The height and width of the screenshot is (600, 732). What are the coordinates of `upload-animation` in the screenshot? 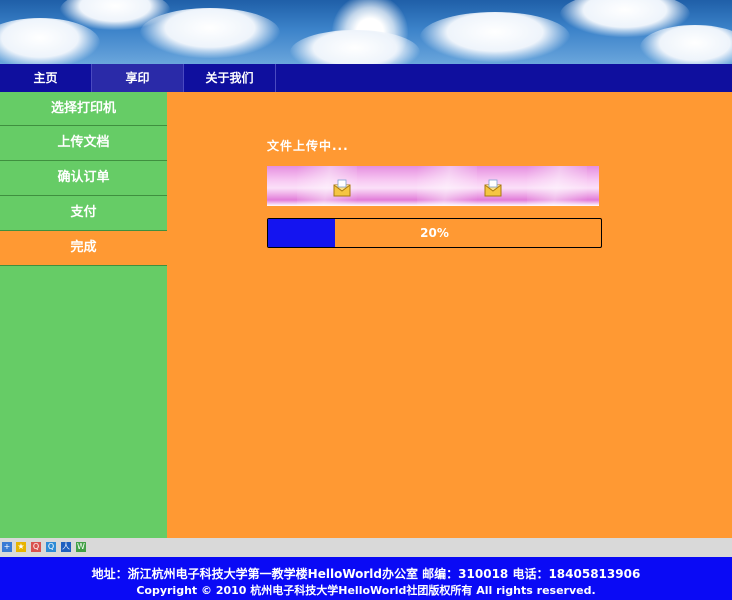 It's located at (433, 186).